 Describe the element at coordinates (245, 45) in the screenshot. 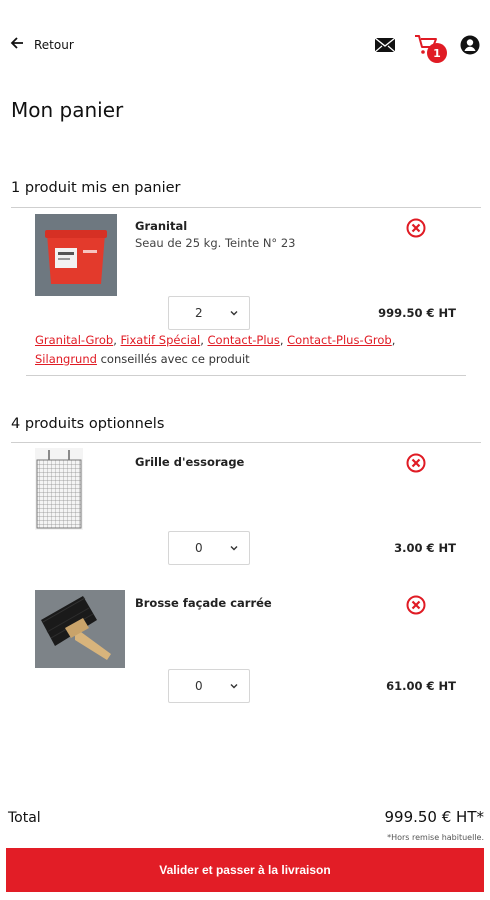

I see `top-bar: Retour 1` at that location.